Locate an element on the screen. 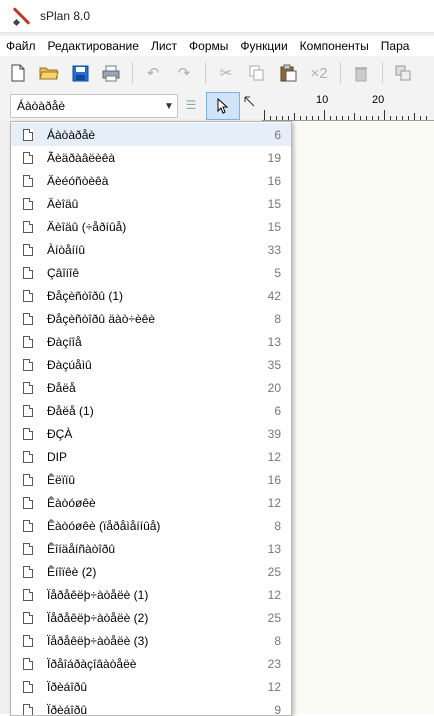 The image size is (434, 716). list-item: Ðåëå20 is located at coordinates (151, 387).